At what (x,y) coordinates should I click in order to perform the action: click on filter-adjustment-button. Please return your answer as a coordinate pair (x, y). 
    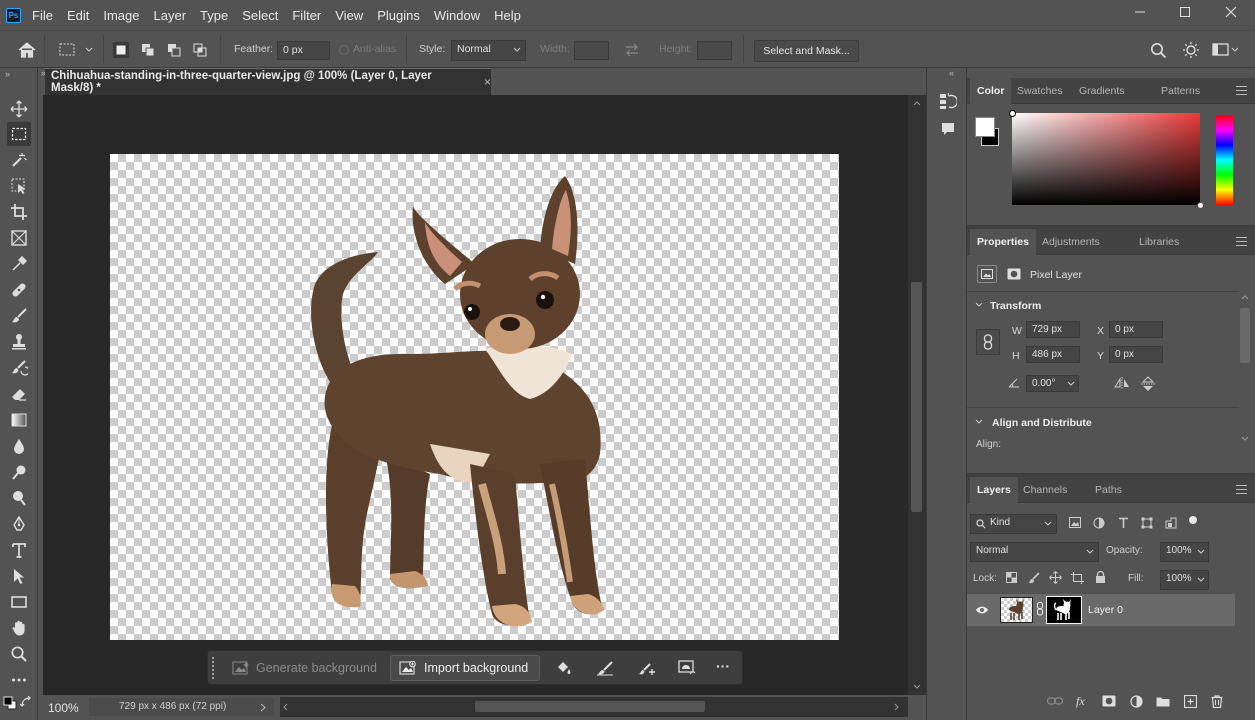
    Looking at the image, I should click on (1099, 523).